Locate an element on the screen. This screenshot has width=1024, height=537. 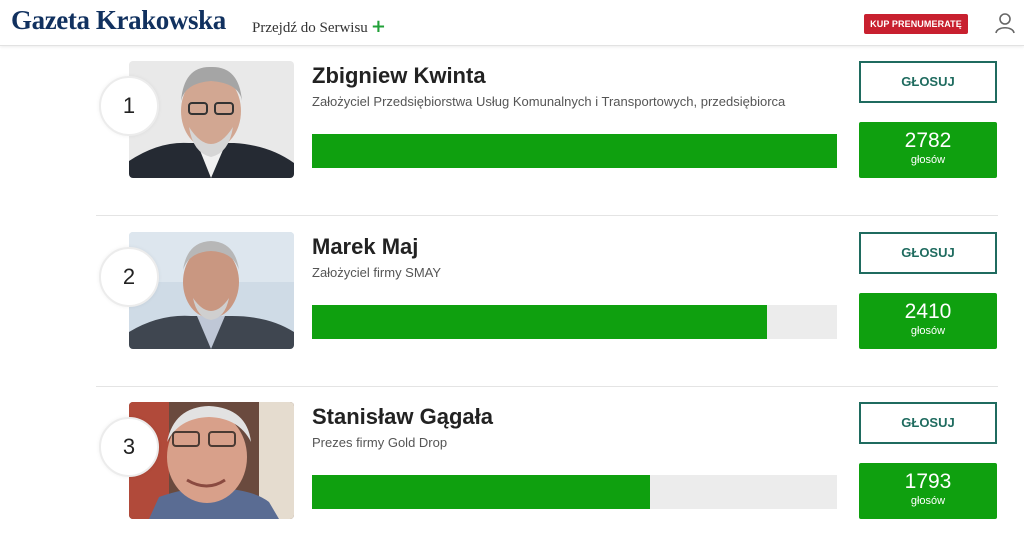
vote-count-box: 1793 głosów is located at coordinates (928, 491).